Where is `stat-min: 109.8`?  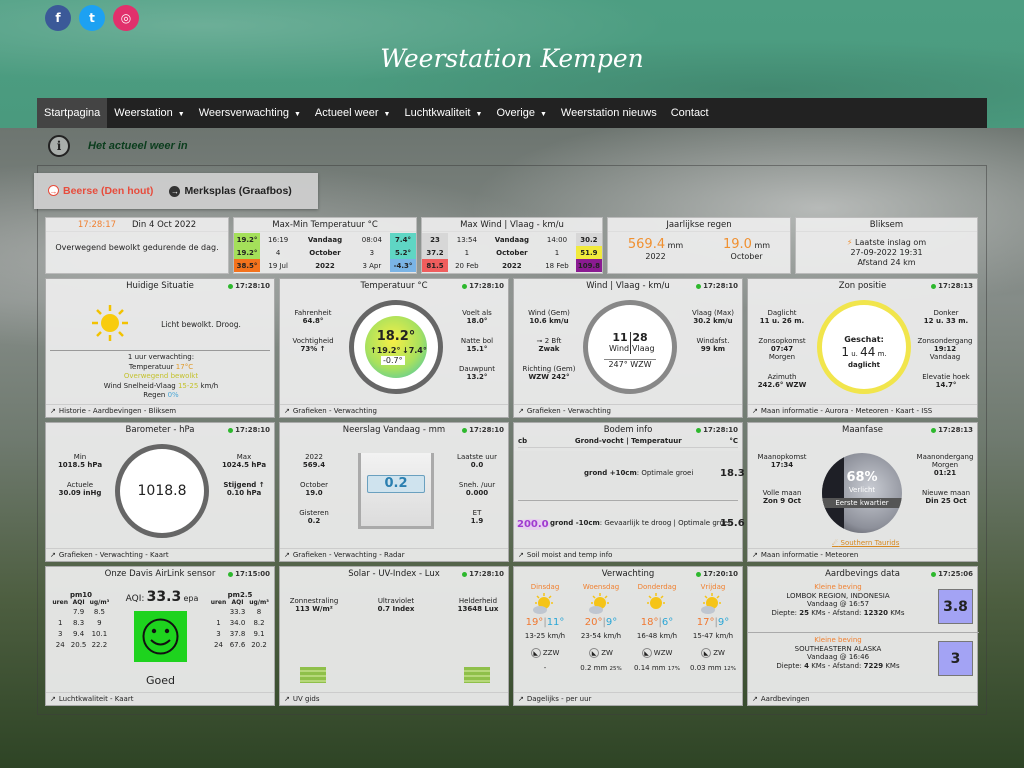 stat-min: 109.8 is located at coordinates (588, 265).